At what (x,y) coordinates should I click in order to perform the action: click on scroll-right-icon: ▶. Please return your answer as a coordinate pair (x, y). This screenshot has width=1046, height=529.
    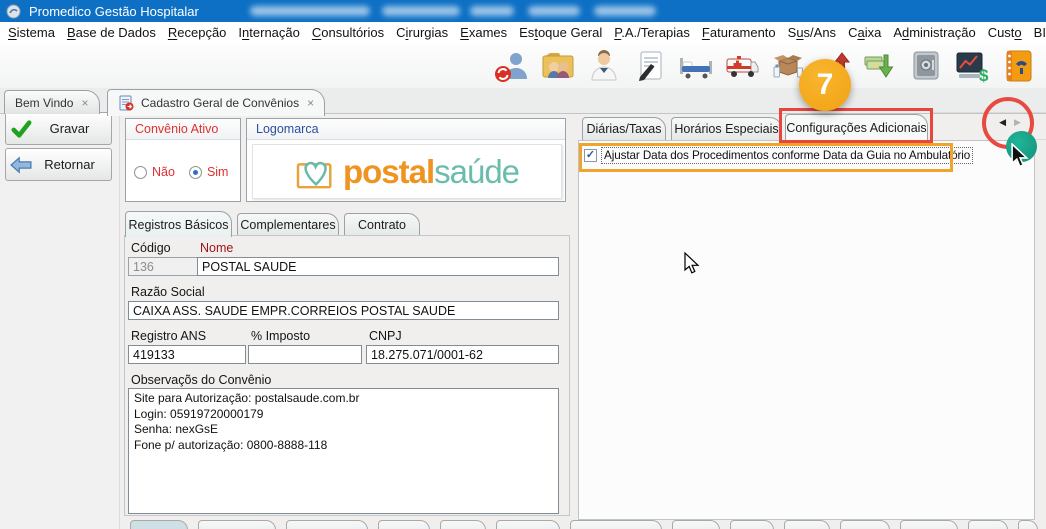
    Looking at the image, I should click on (1017, 122).